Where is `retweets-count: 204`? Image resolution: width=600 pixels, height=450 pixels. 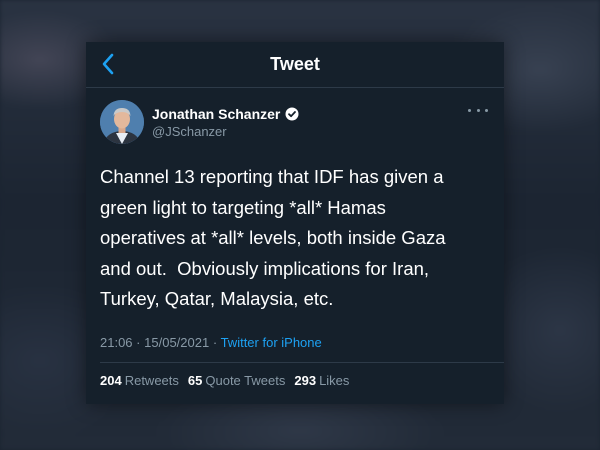 retweets-count: 204 is located at coordinates (111, 380).